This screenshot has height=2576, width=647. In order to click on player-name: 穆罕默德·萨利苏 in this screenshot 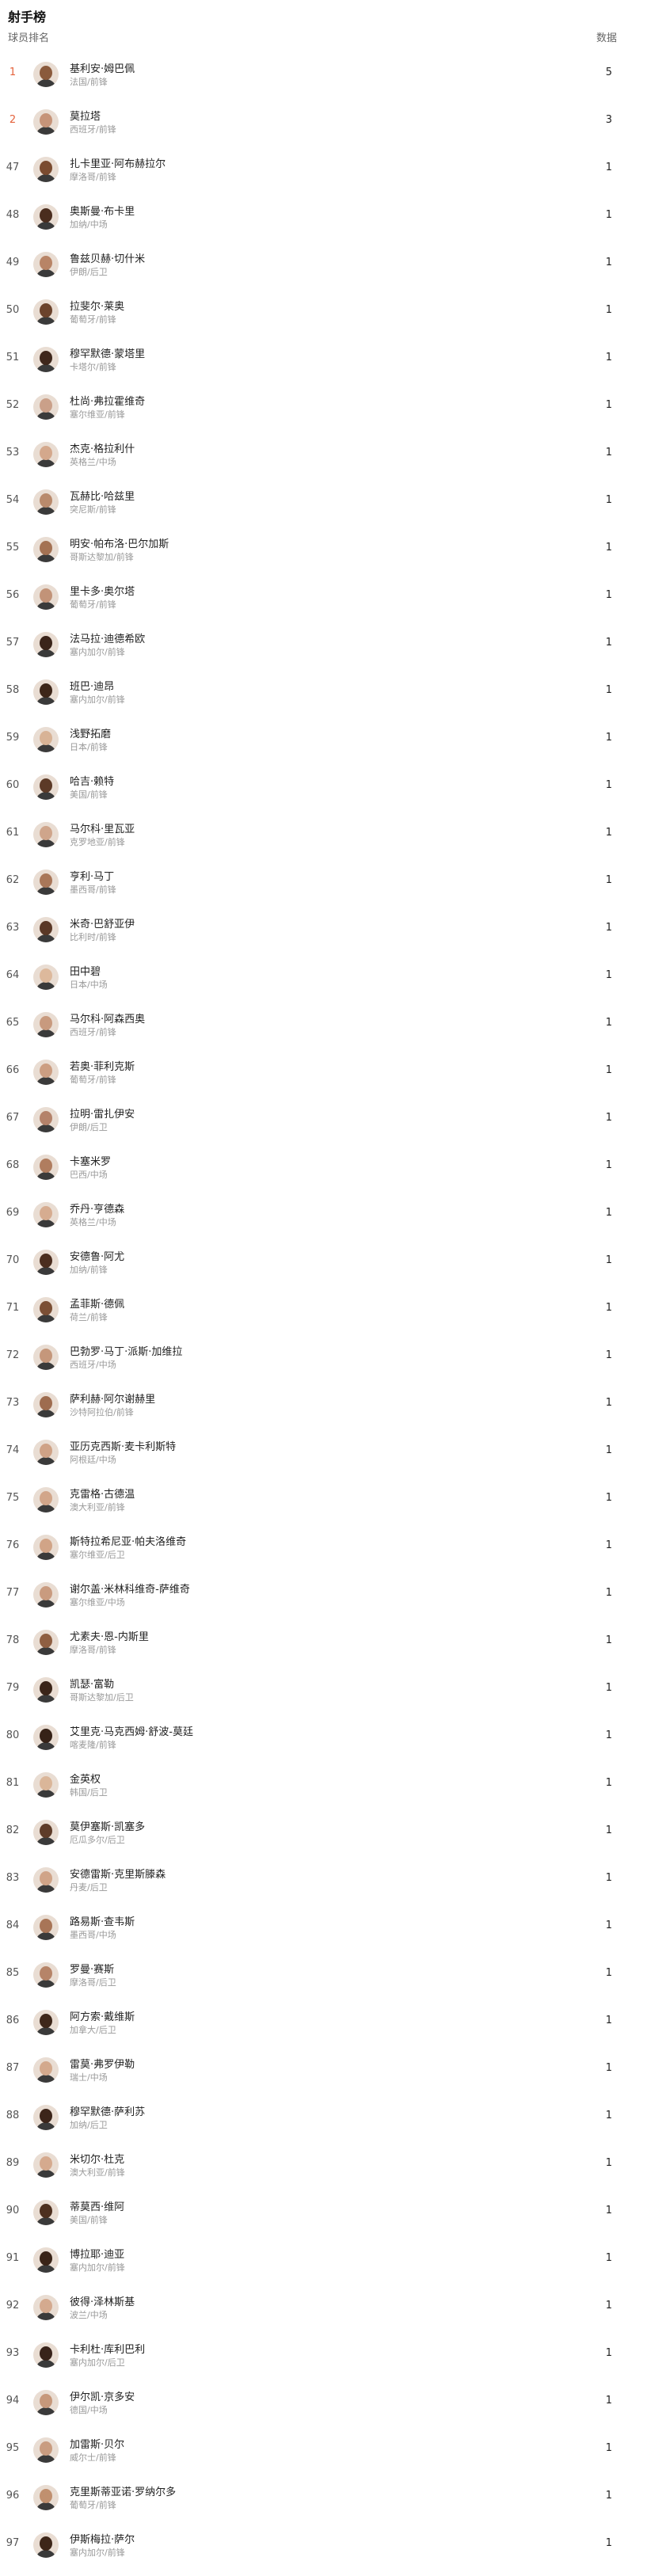, I will do `click(108, 2110)`.